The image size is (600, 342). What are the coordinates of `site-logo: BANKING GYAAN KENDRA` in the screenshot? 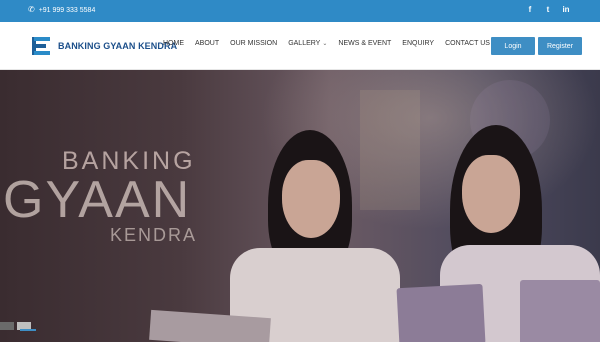 It's located at (103, 46).